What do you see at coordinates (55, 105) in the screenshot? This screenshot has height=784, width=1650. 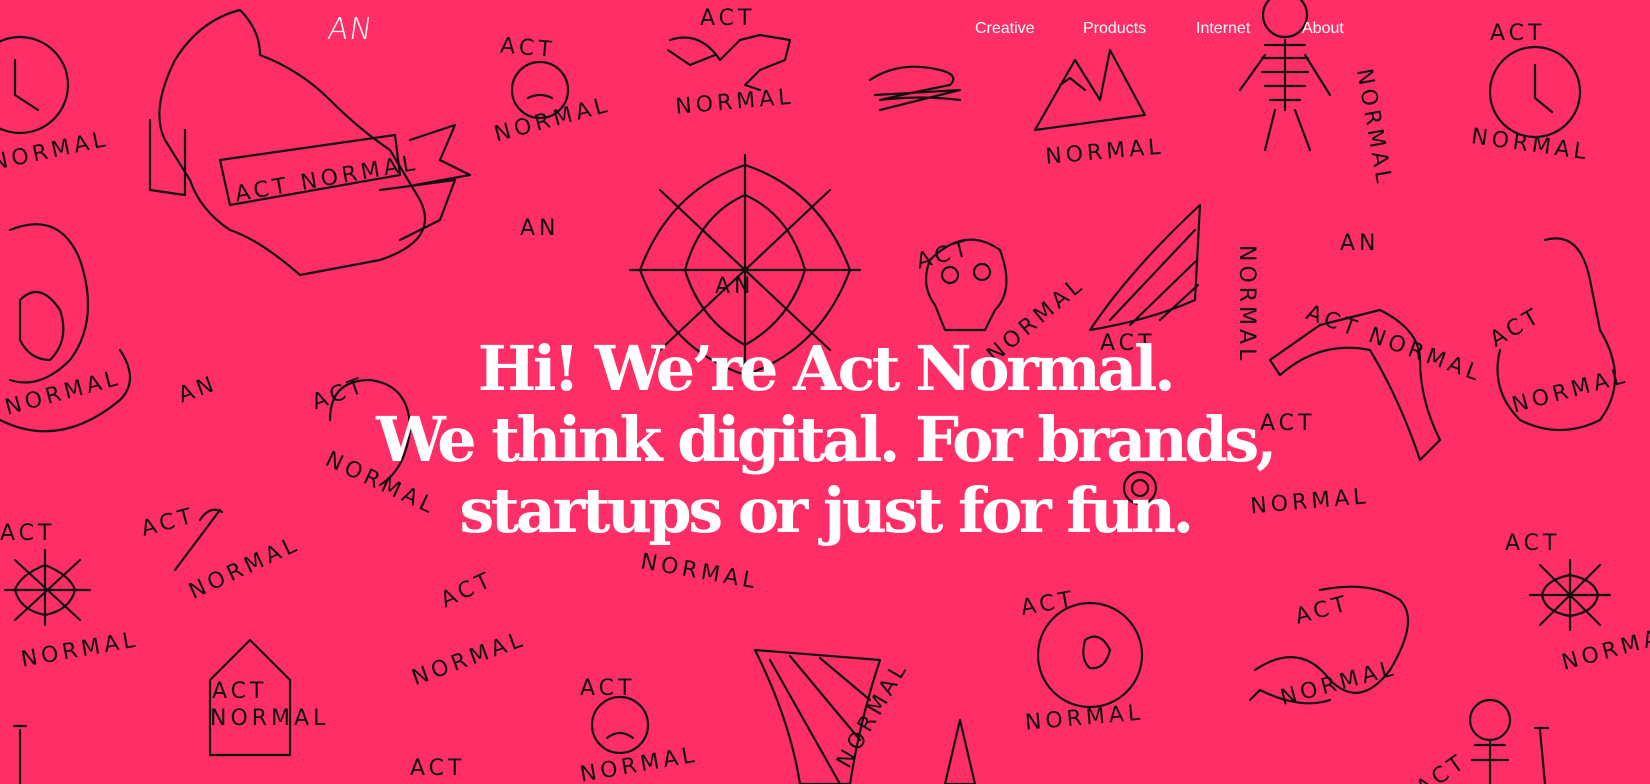 I see `clock-doodle: NORMAL` at bounding box center [55, 105].